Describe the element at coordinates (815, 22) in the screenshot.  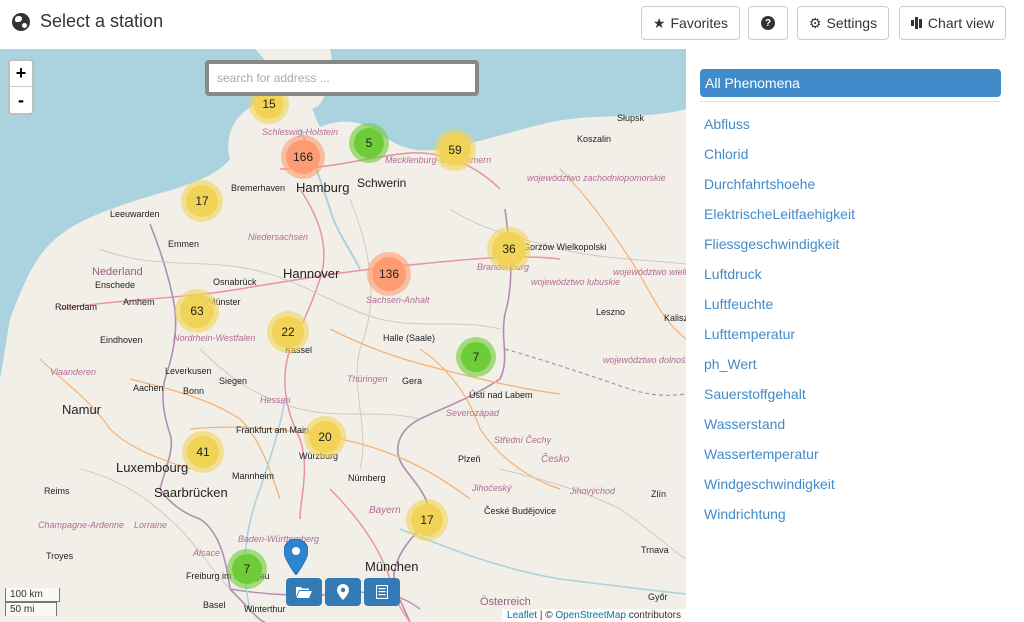
I see `gear-icon: ⚙` at that location.